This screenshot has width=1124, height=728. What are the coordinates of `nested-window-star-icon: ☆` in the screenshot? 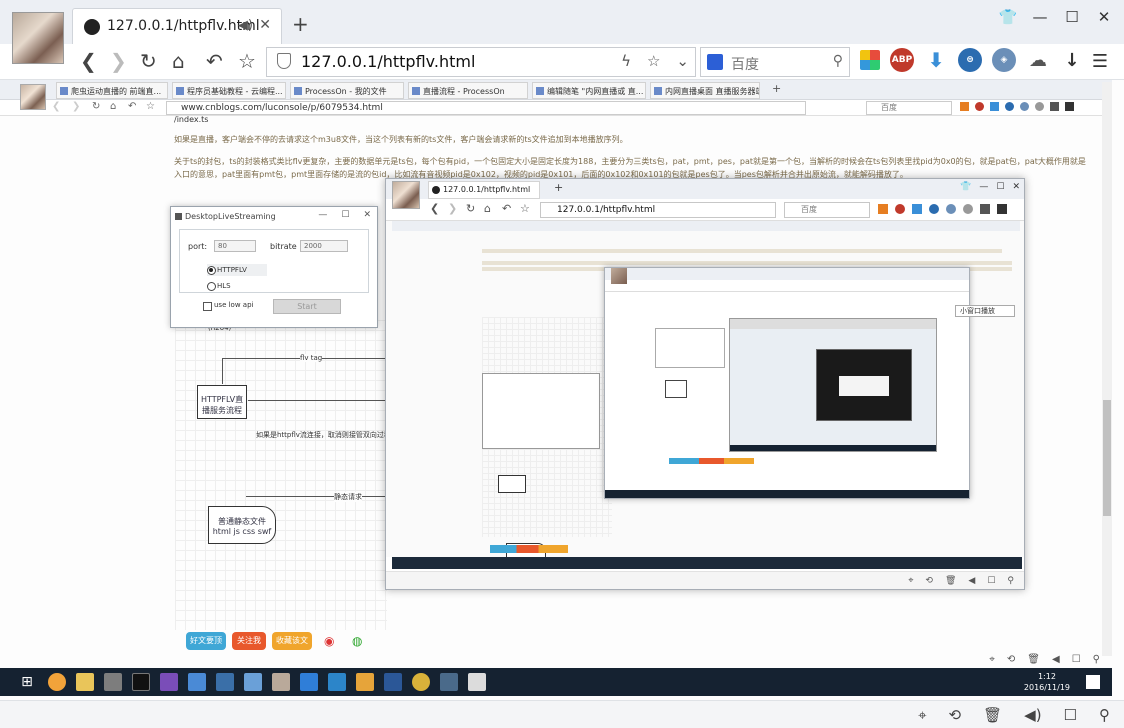 It's located at (525, 208).